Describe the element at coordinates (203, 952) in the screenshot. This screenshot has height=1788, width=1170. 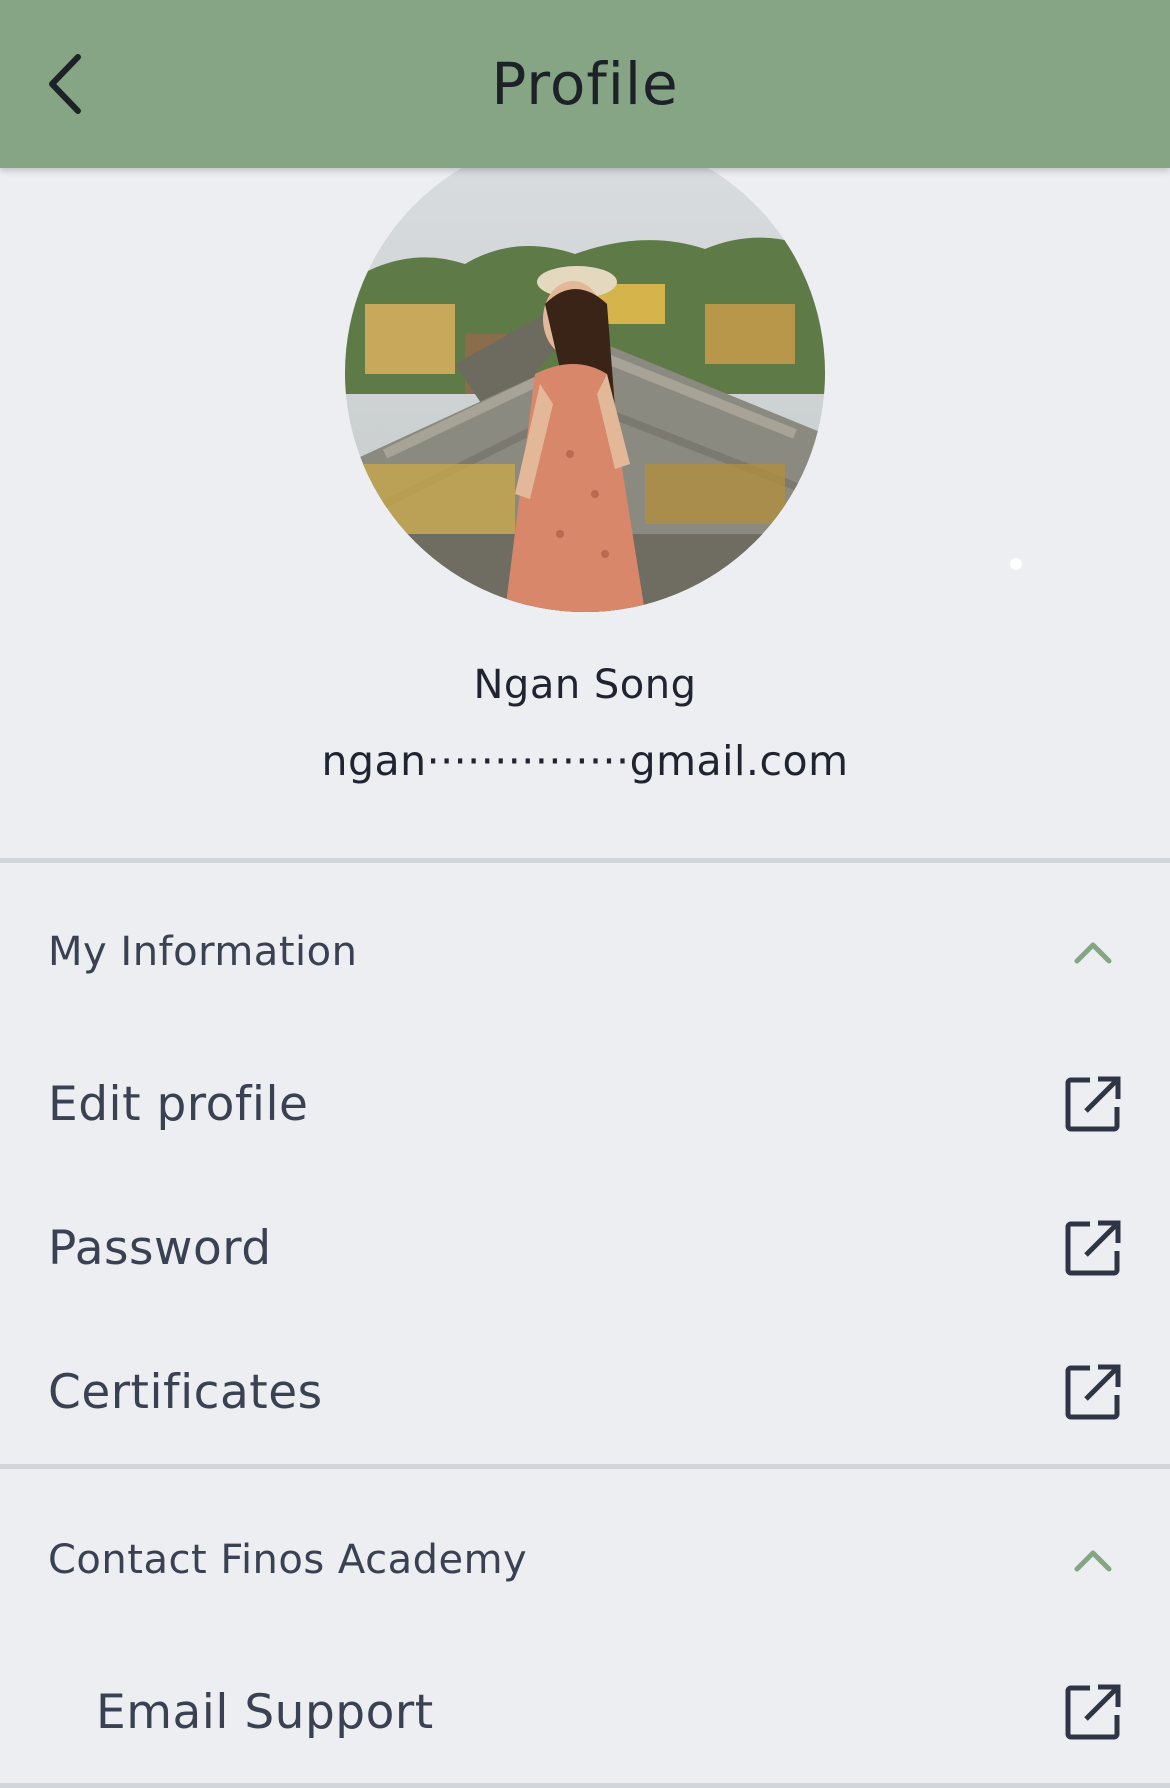
I see `section-label: My Information` at that location.